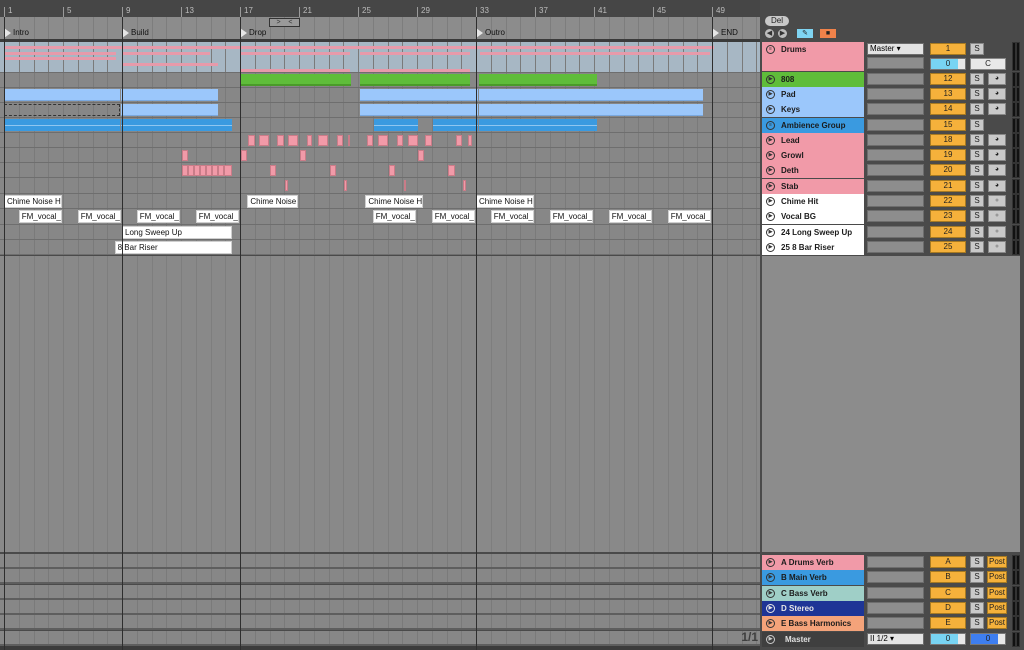 Image resolution: width=1024 pixels, height=650 pixels. What do you see at coordinates (813, 56) in the screenshot?
I see `track-name: ≡ Drums` at bounding box center [813, 56].